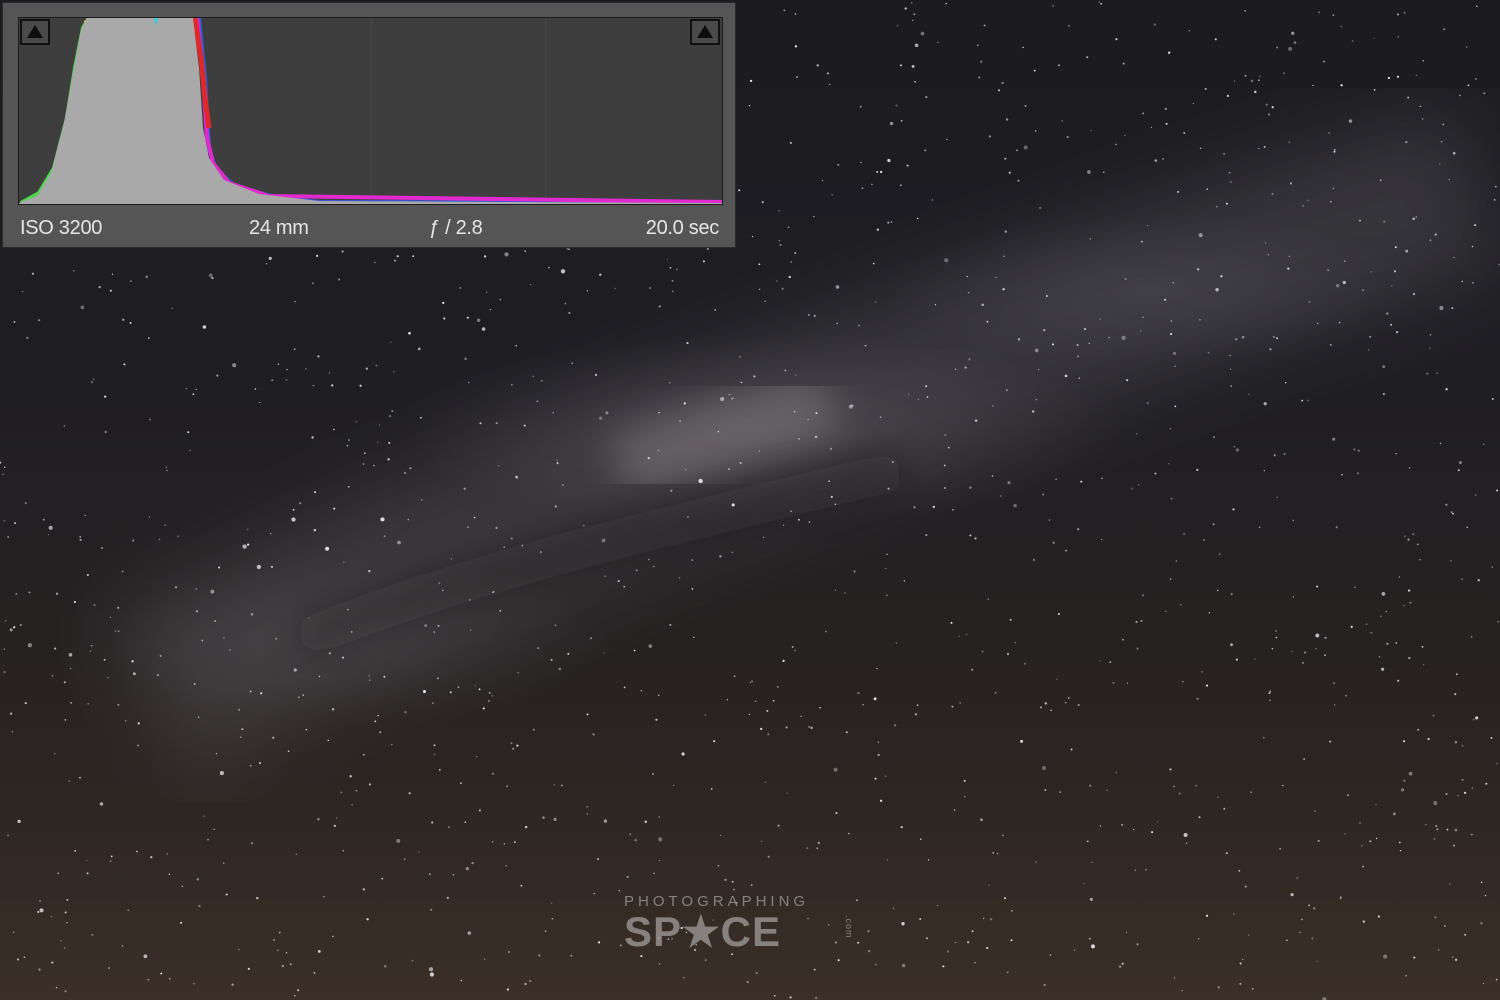 The width and height of the screenshot is (1500, 1000). Describe the element at coordinates (369, 125) in the screenshot. I see `histogram-panel: ISO 3200 24 mm ƒ / 2.8 20.0 sec` at that location.